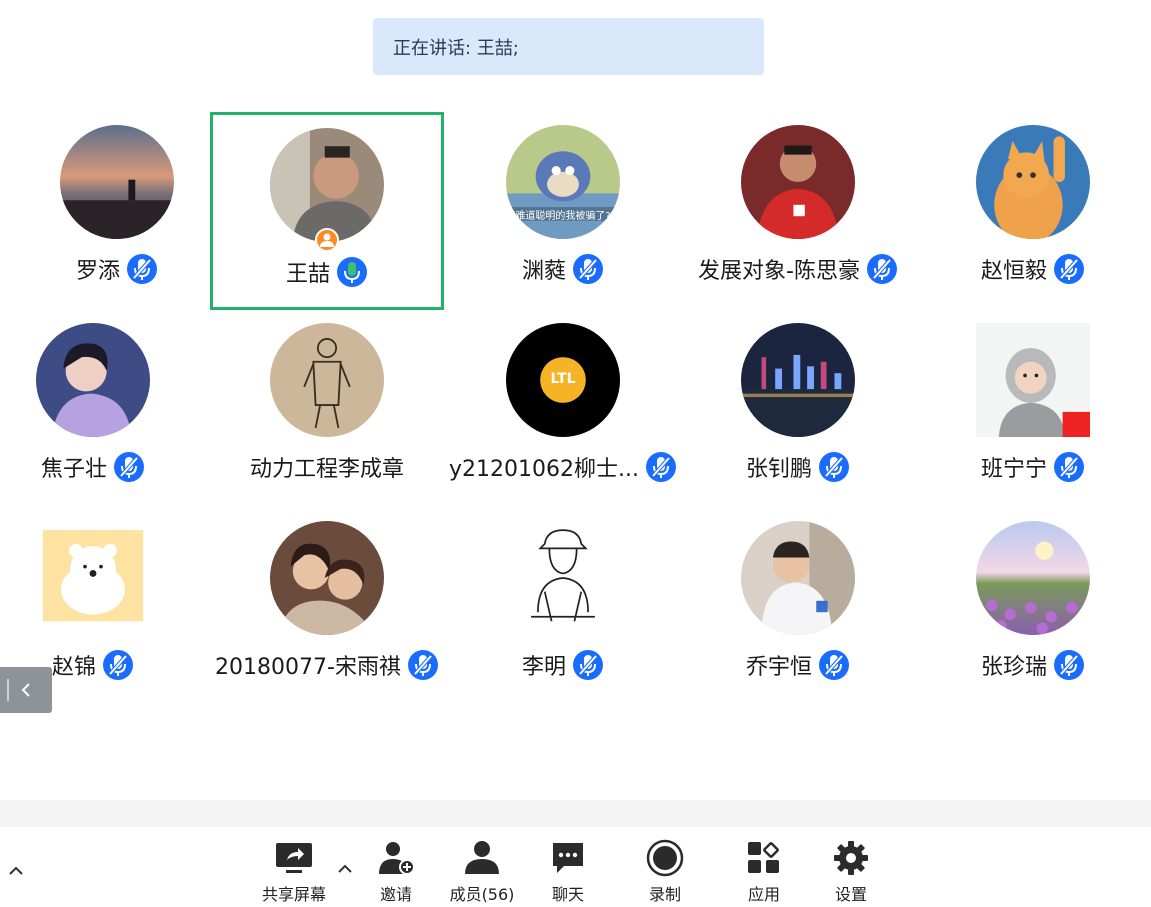 The image size is (1151, 907). I want to click on chat-icon, so click(568, 858).